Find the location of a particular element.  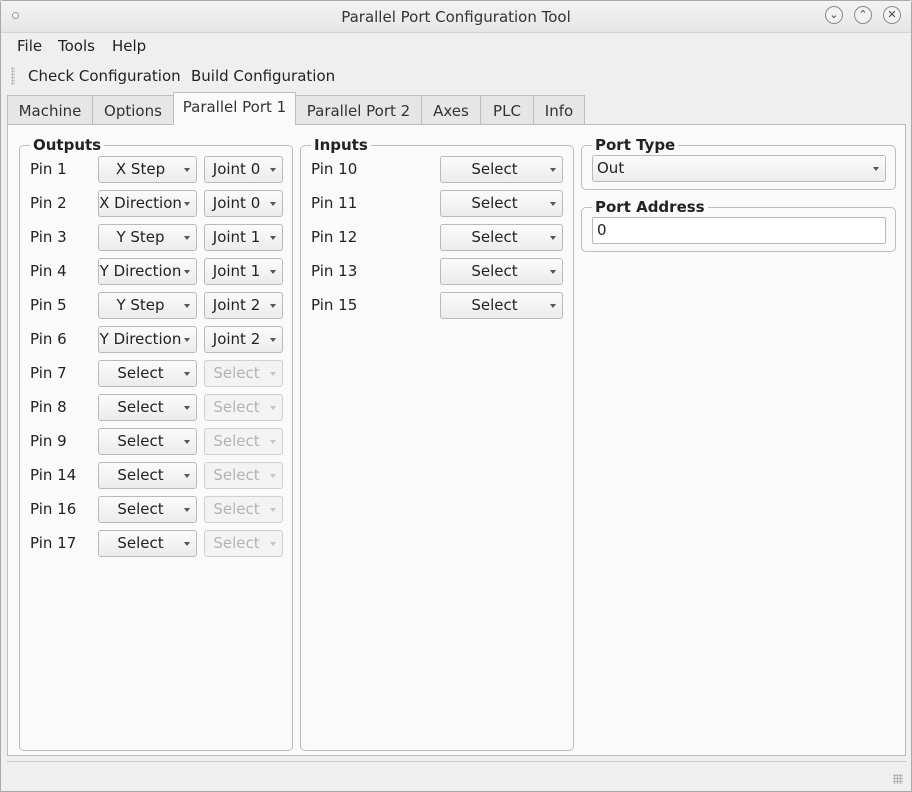

toolbar-grip-icon is located at coordinates (13, 76).